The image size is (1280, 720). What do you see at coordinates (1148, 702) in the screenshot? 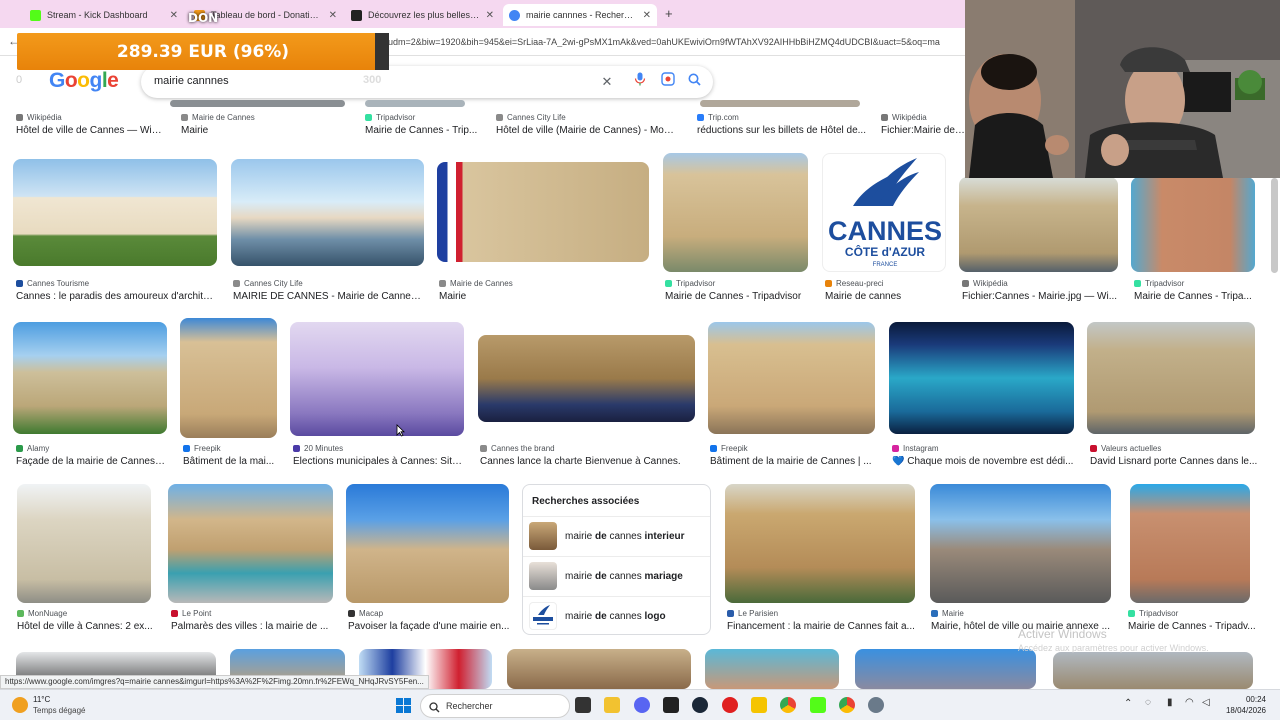
I see `network-icon: ◌` at bounding box center [1148, 702].